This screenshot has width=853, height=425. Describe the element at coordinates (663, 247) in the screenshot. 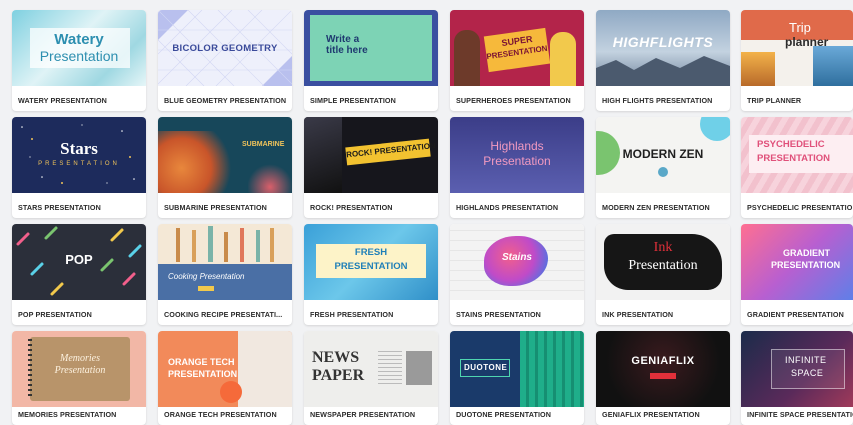

I see `thumb-title: Ink` at that location.